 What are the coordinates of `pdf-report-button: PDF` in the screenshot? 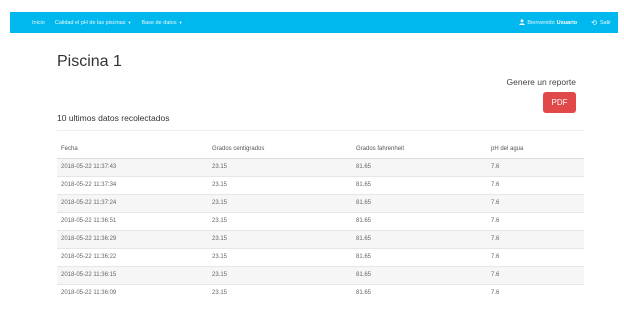 It's located at (559, 102).